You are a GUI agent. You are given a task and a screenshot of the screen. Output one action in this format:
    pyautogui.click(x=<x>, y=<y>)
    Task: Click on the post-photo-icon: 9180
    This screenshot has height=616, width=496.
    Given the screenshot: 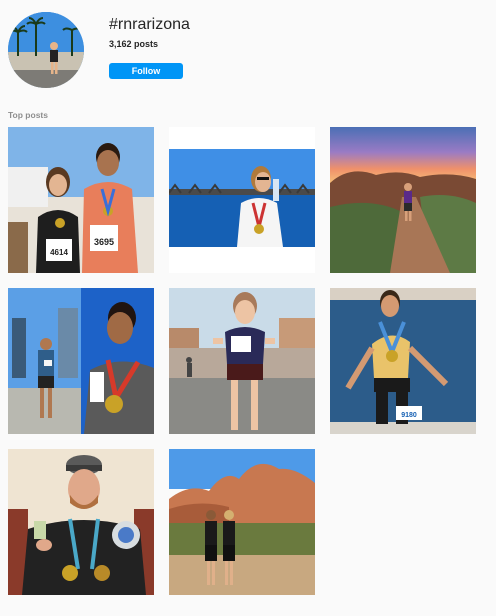 What is the action you would take?
    pyautogui.click(x=403, y=361)
    